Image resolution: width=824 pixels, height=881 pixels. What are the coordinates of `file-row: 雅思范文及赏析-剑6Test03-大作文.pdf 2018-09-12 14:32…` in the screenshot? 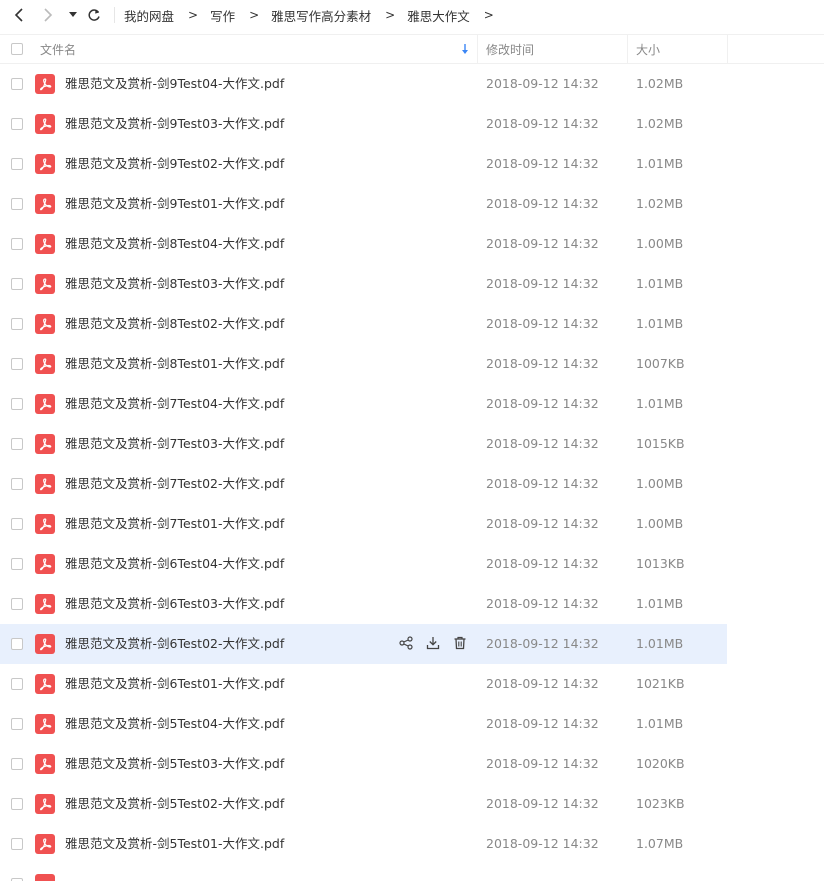 It's located at (363, 604).